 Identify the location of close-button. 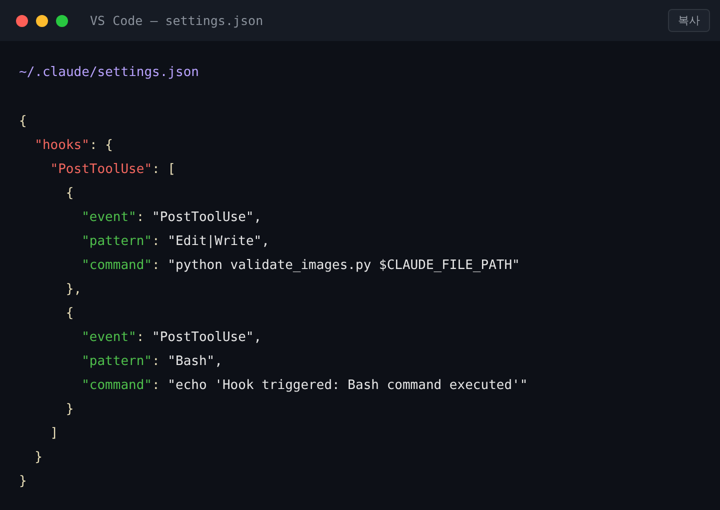
(22, 20).